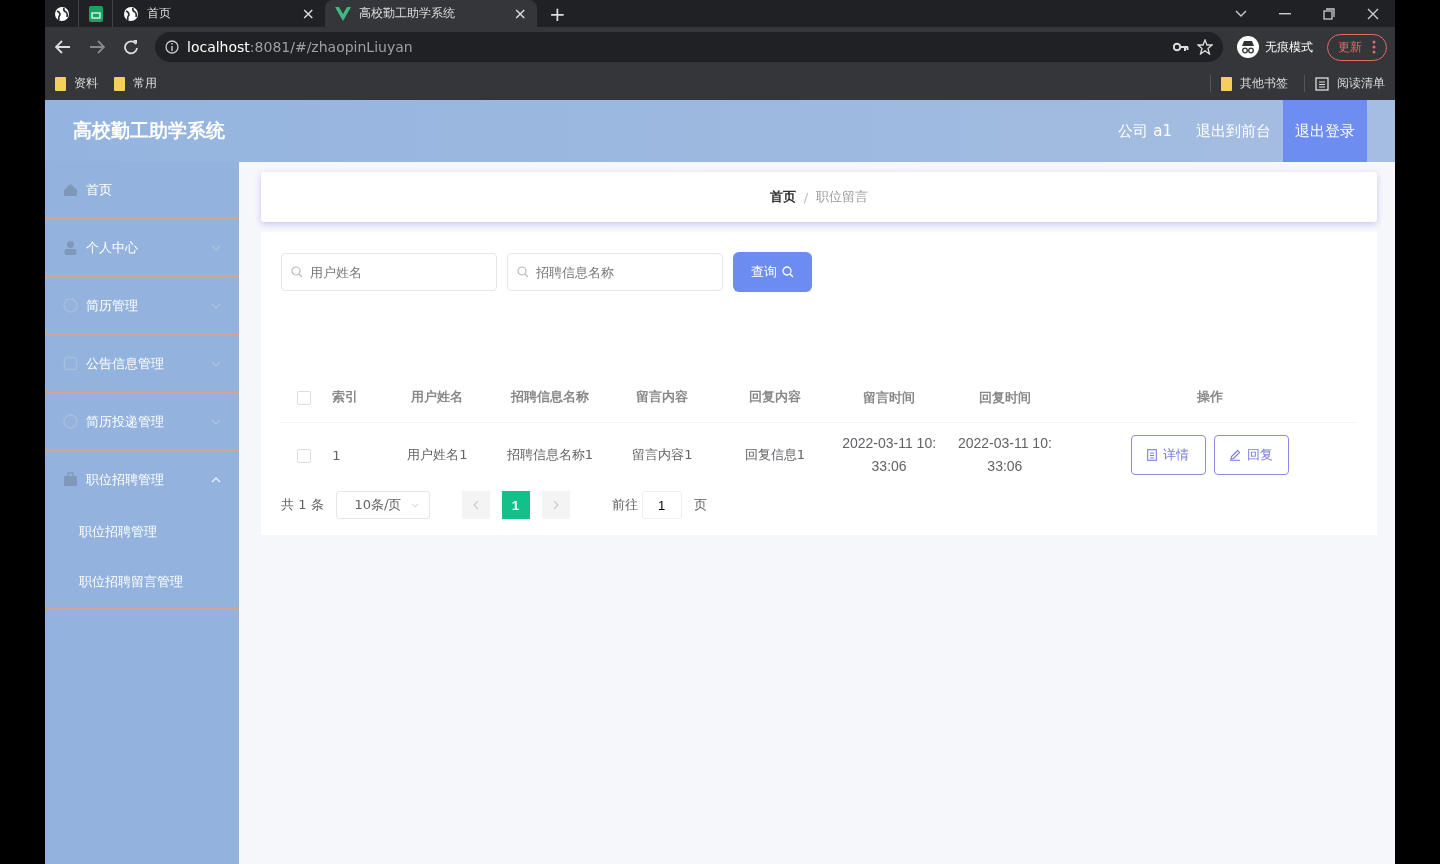 The height and width of the screenshot is (864, 1440). What do you see at coordinates (842, 197) in the screenshot?
I see `breadcrumb-item: 职位留言` at bounding box center [842, 197].